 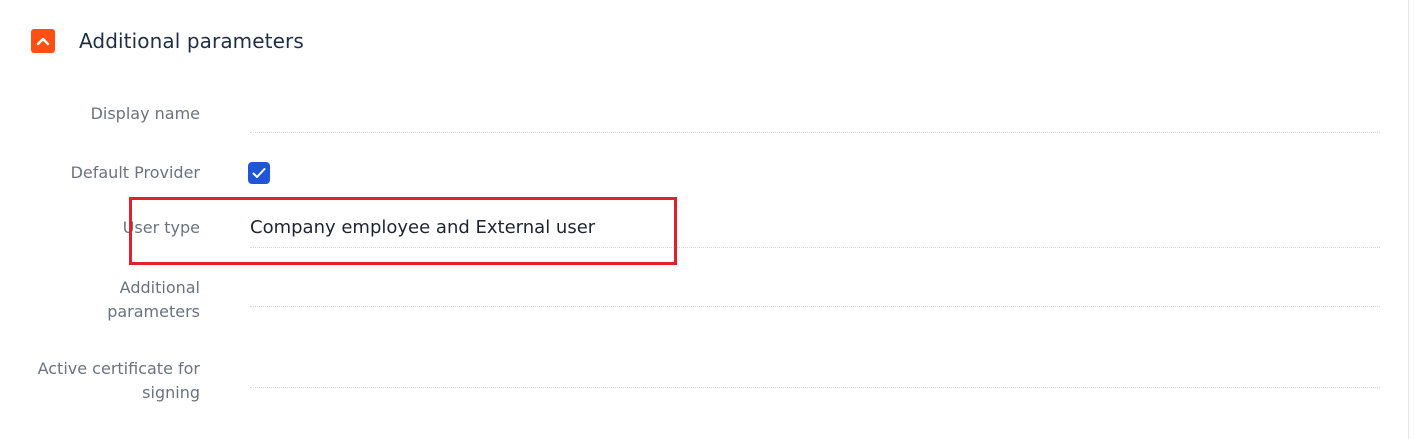 I want to click on active-certificate-label-line1: Active certificate for, so click(x=118, y=368).